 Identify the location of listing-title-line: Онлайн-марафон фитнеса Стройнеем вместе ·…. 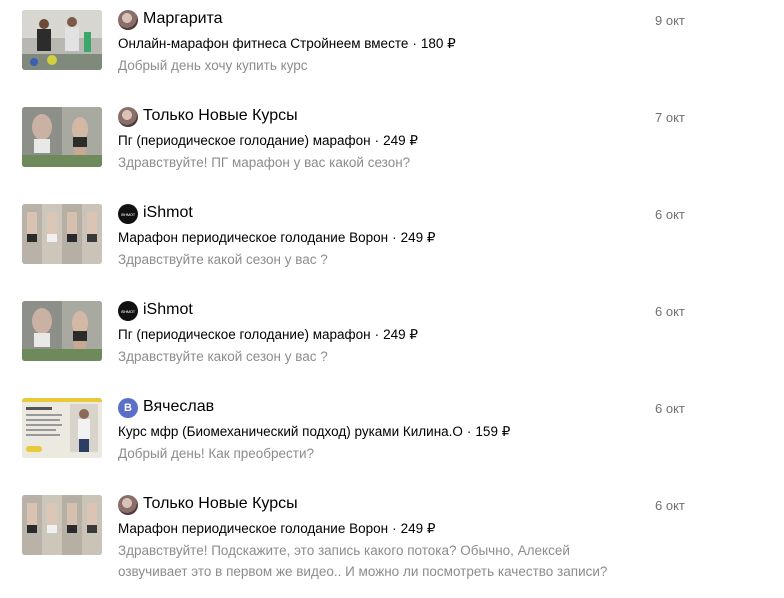
(287, 44).